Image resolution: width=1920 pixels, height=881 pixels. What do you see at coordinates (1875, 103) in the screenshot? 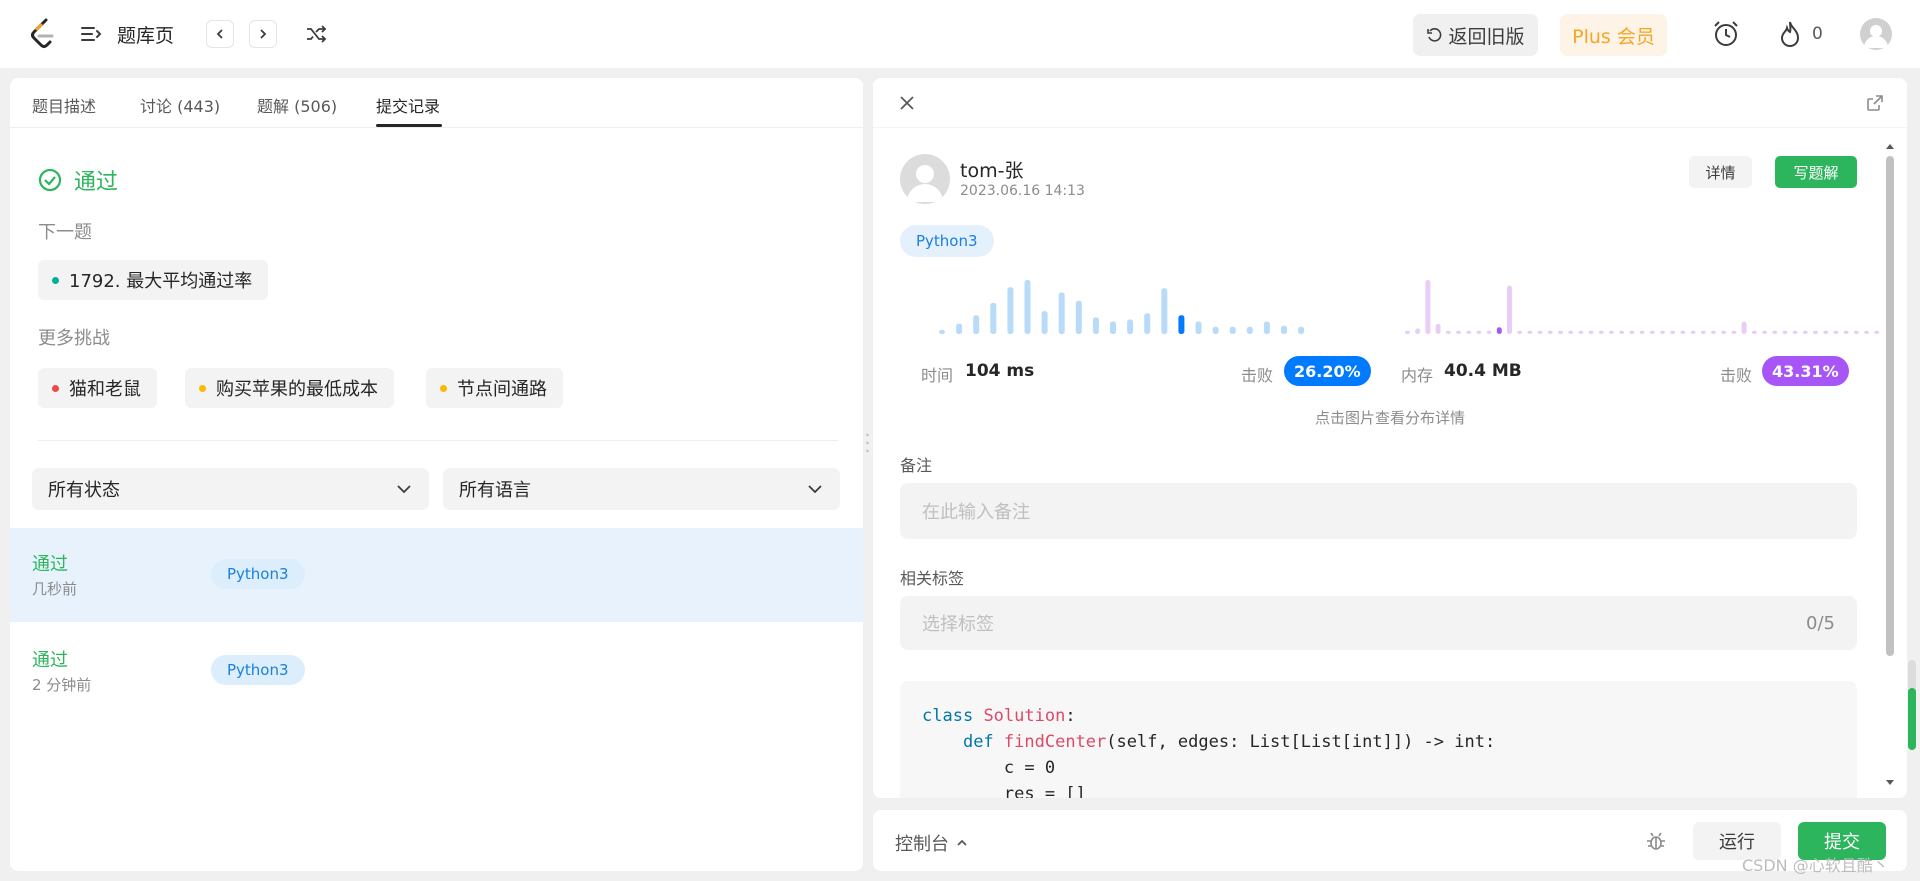
I see `open-external-icon` at bounding box center [1875, 103].